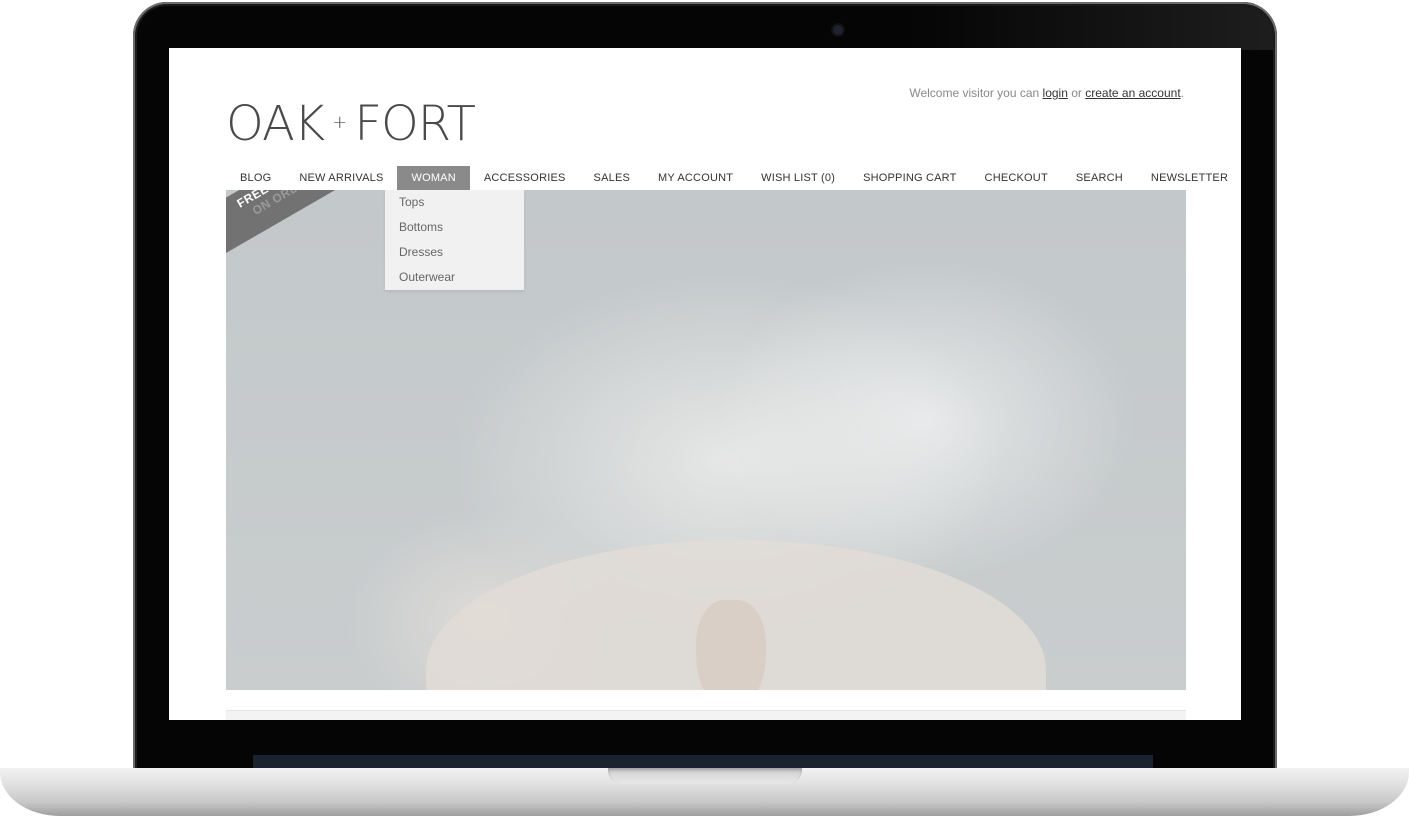 The width and height of the screenshot is (1409, 821). Describe the element at coordinates (1189, 178) in the screenshot. I see `nav-item-newsletter: Newsletter` at that location.